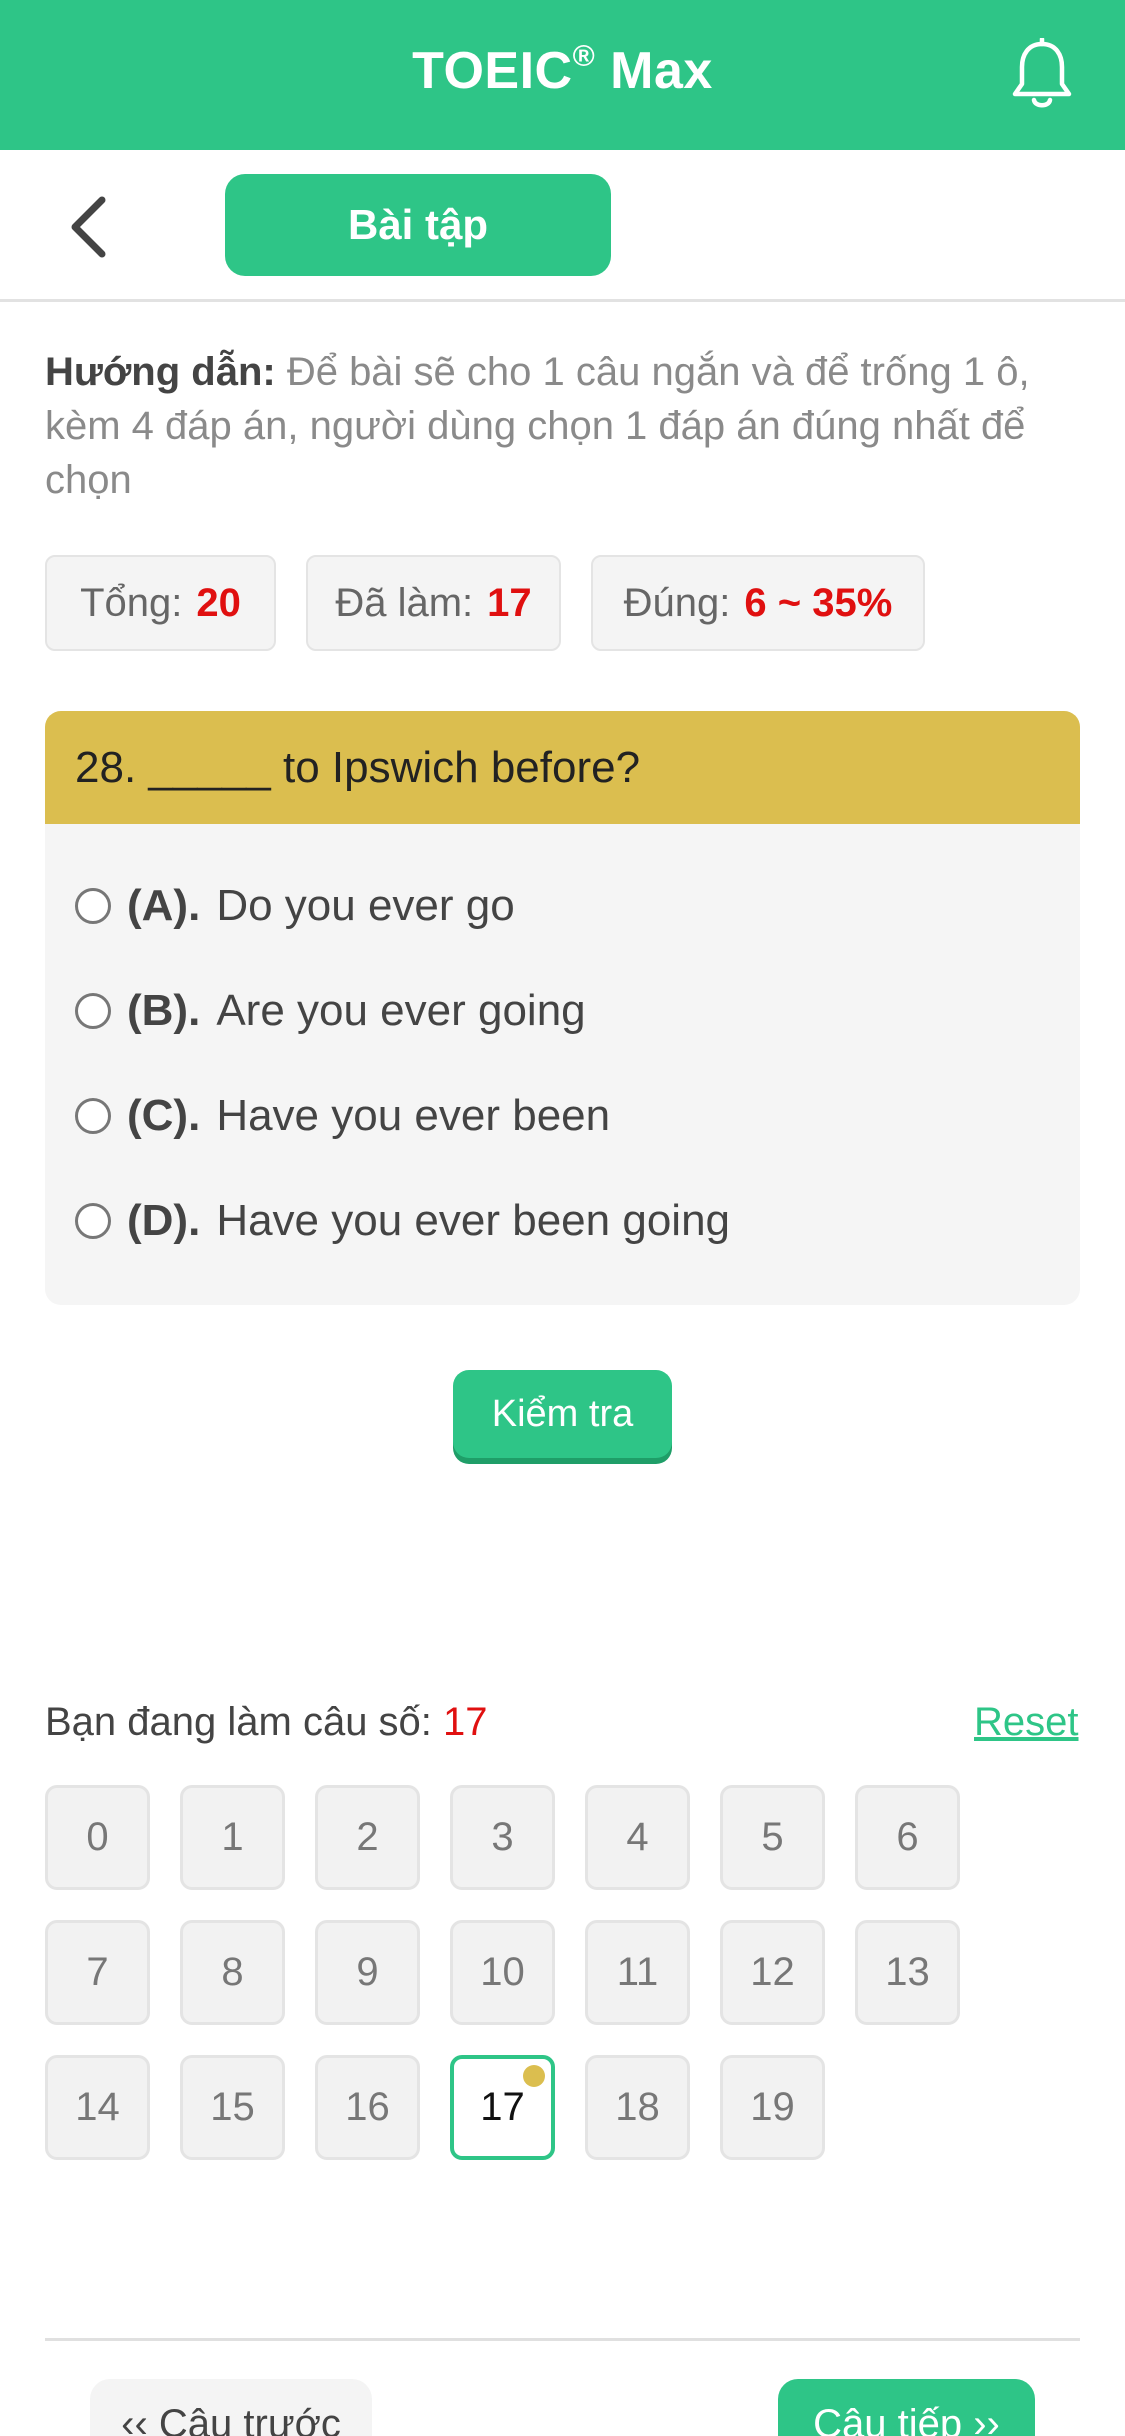 Image resolution: width=1125 pixels, height=2436 pixels. Describe the element at coordinates (367, 1972) in the screenshot. I see `question-number-cell: 9` at that location.